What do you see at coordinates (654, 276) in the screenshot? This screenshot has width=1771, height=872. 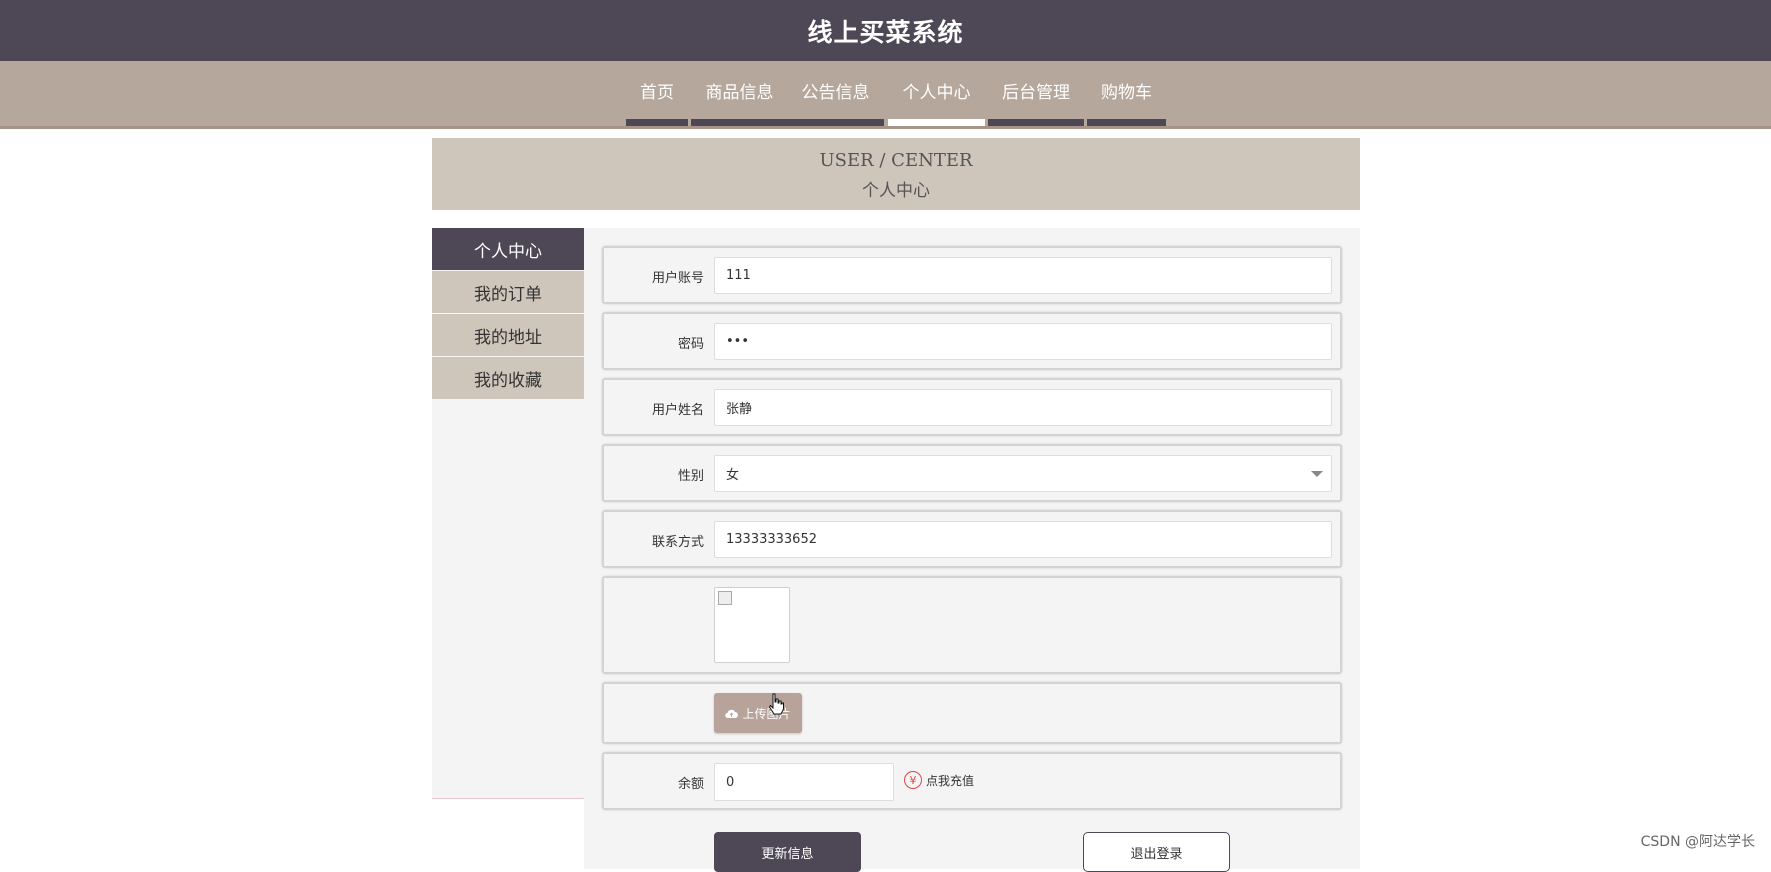 I see `account-label: 用户账号` at bounding box center [654, 276].